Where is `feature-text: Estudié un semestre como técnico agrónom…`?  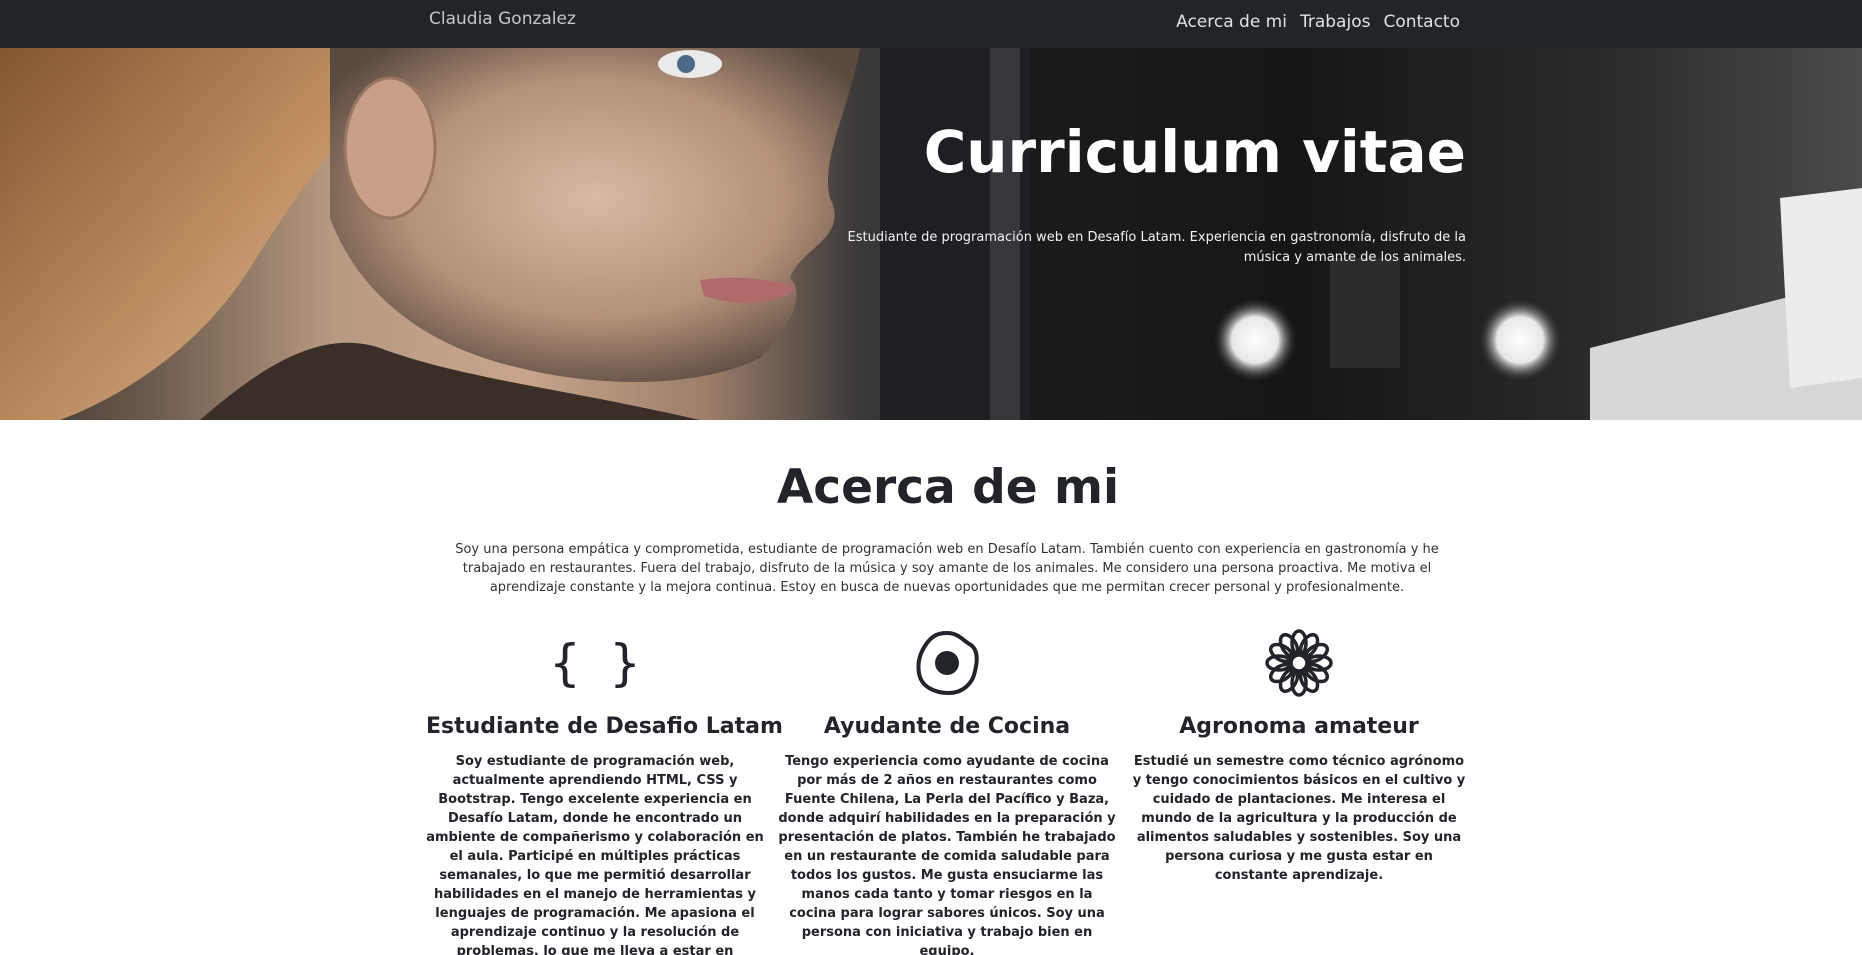 feature-text: Estudié un semestre como técnico agrónom… is located at coordinates (1299, 818).